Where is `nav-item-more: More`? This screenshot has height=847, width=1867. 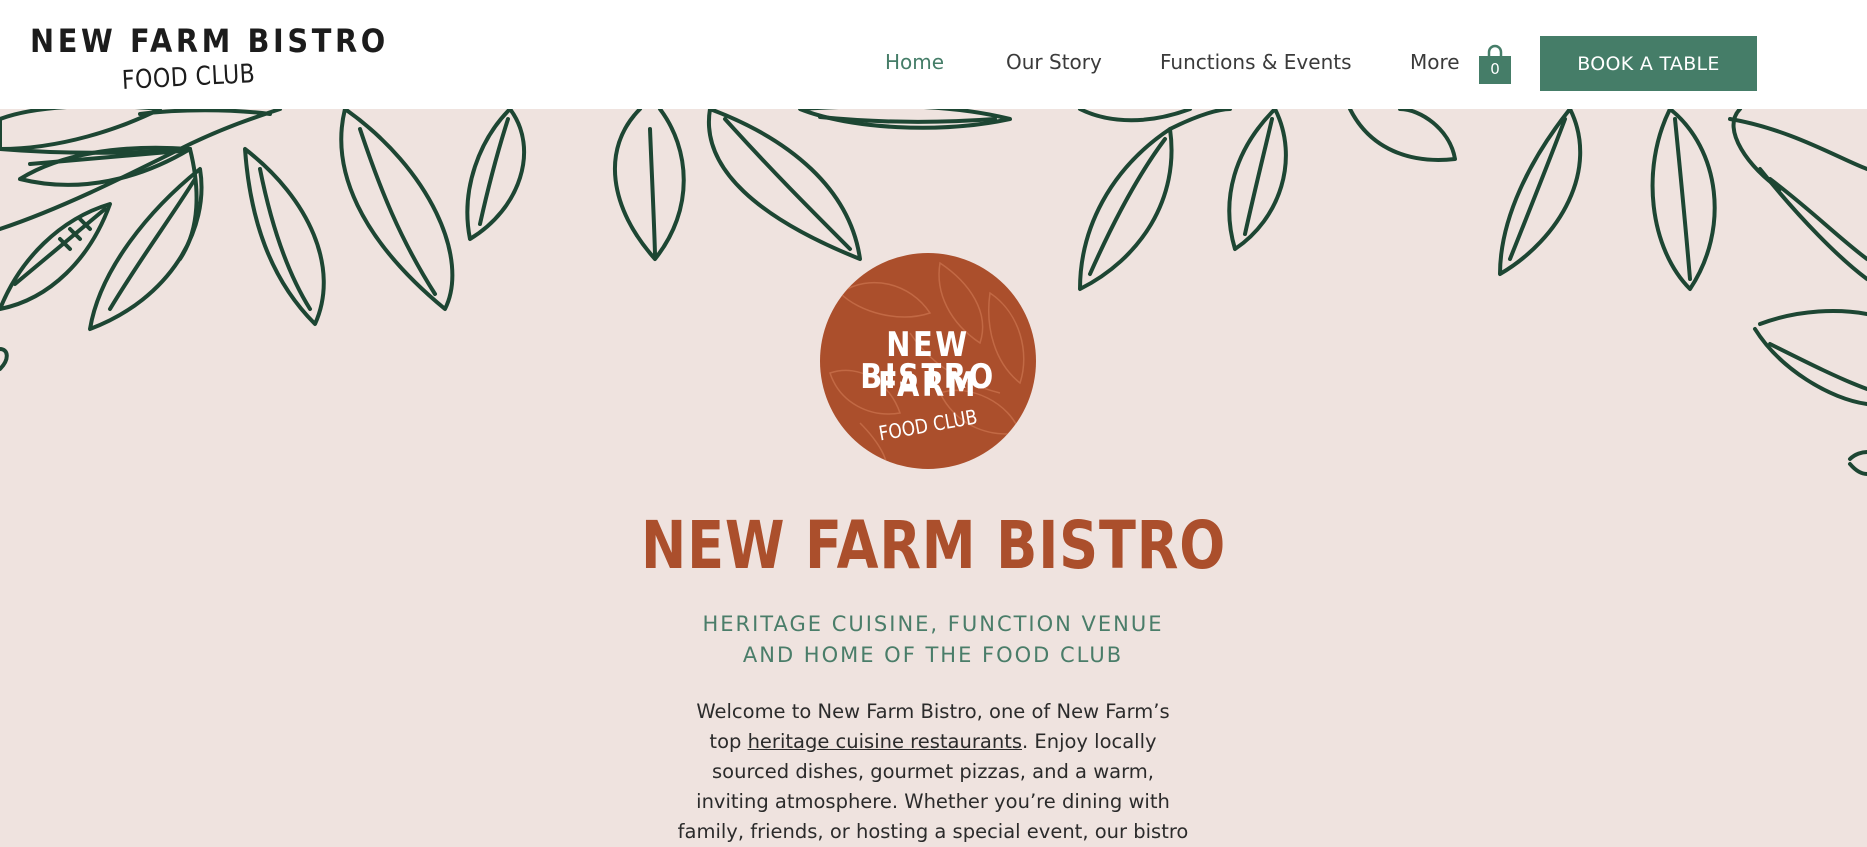 nav-item-more: More is located at coordinates (1435, 62).